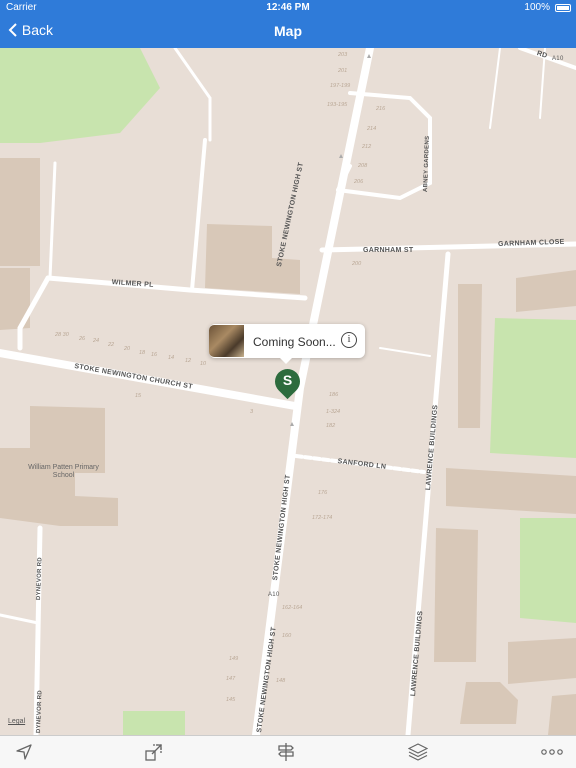 This screenshot has width=576, height=768. I want to click on house-number: 176, so click(323, 493).